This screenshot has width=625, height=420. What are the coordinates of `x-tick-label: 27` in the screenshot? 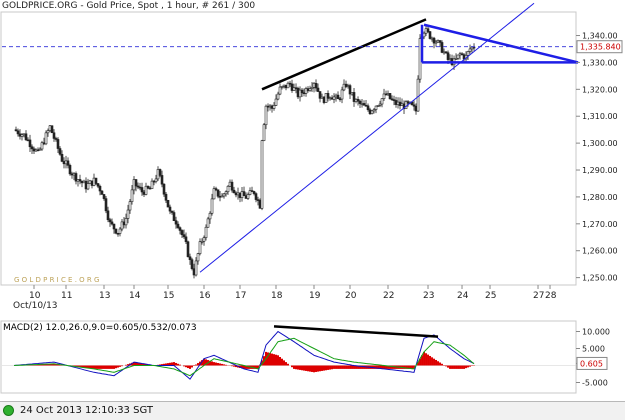 It's located at (538, 296).